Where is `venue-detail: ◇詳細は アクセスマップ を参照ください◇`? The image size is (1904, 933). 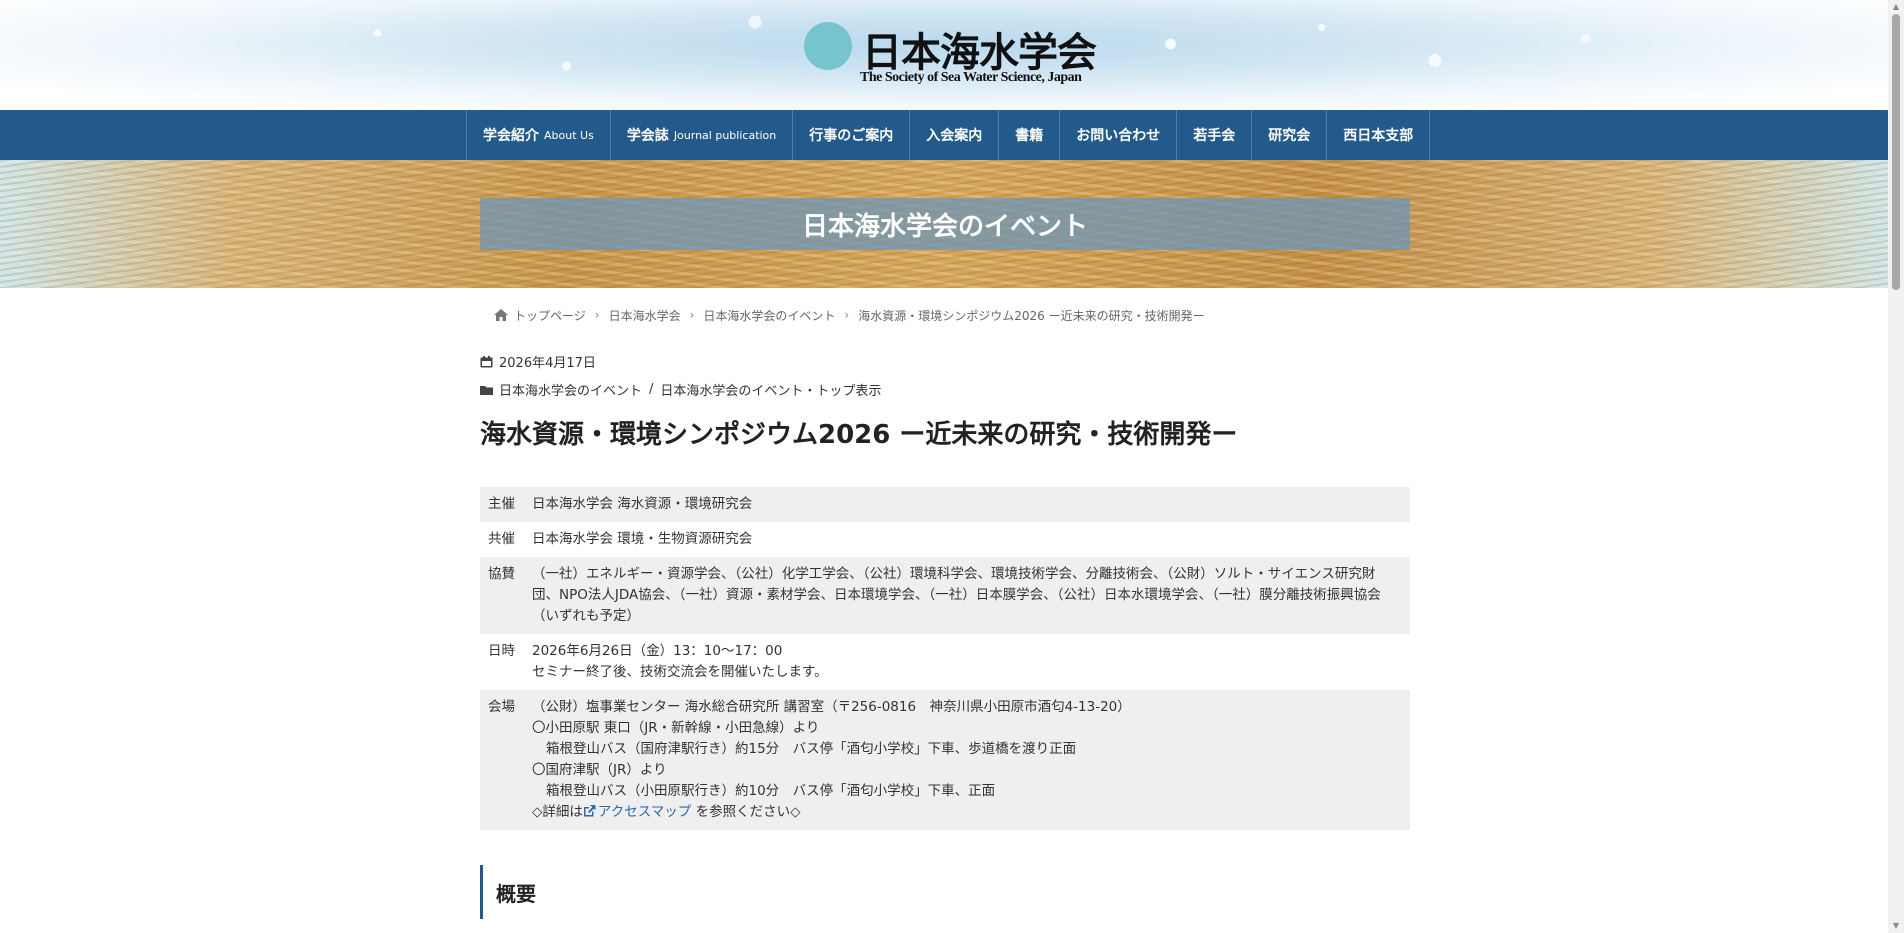
venue-detail: ◇詳細は アクセスマップ を参照ください◇ is located at coordinates (966, 812).